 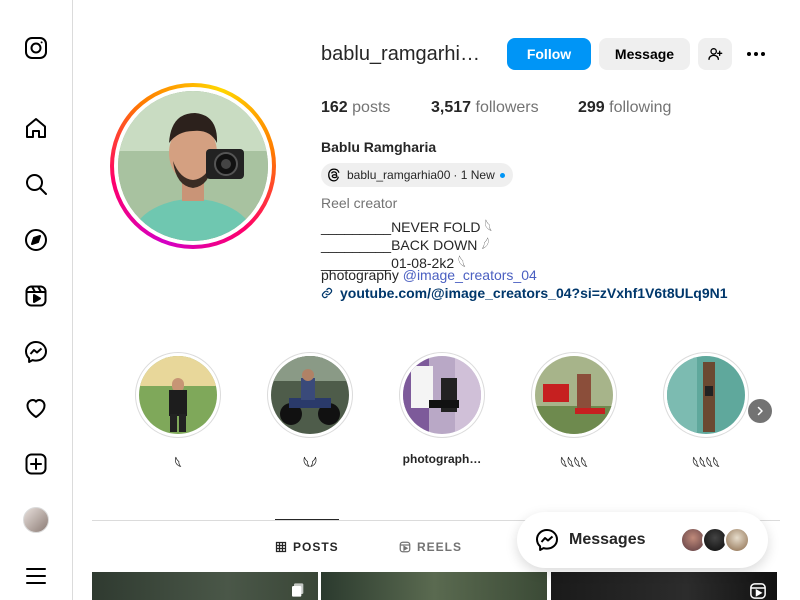 What do you see at coordinates (549, 54) in the screenshot?
I see `follow-button: Follow` at bounding box center [549, 54].